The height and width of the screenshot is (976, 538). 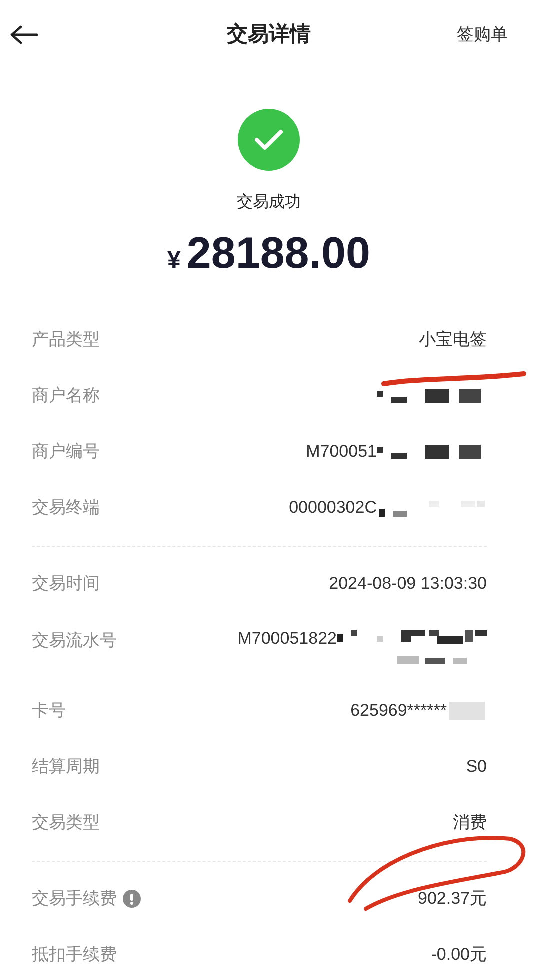 I want to click on field-label: 交易终端, so click(x=66, y=508).